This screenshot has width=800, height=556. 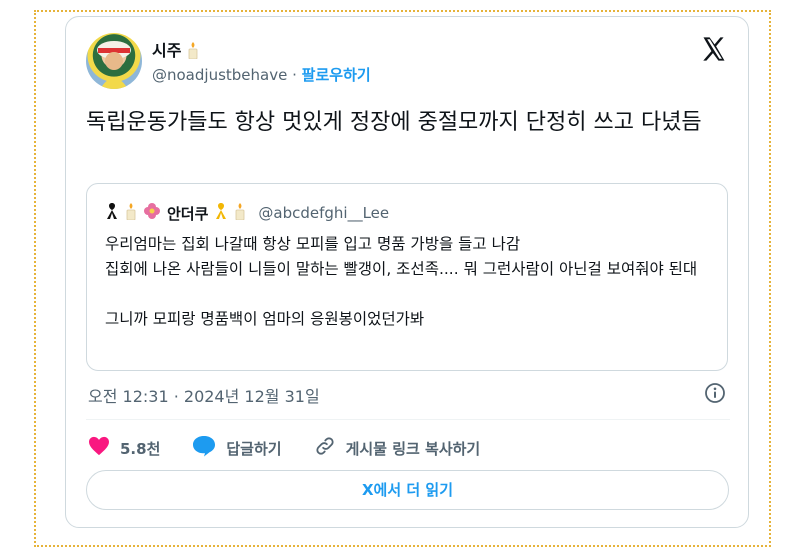 I want to click on x-logo-icon, so click(x=714, y=49).